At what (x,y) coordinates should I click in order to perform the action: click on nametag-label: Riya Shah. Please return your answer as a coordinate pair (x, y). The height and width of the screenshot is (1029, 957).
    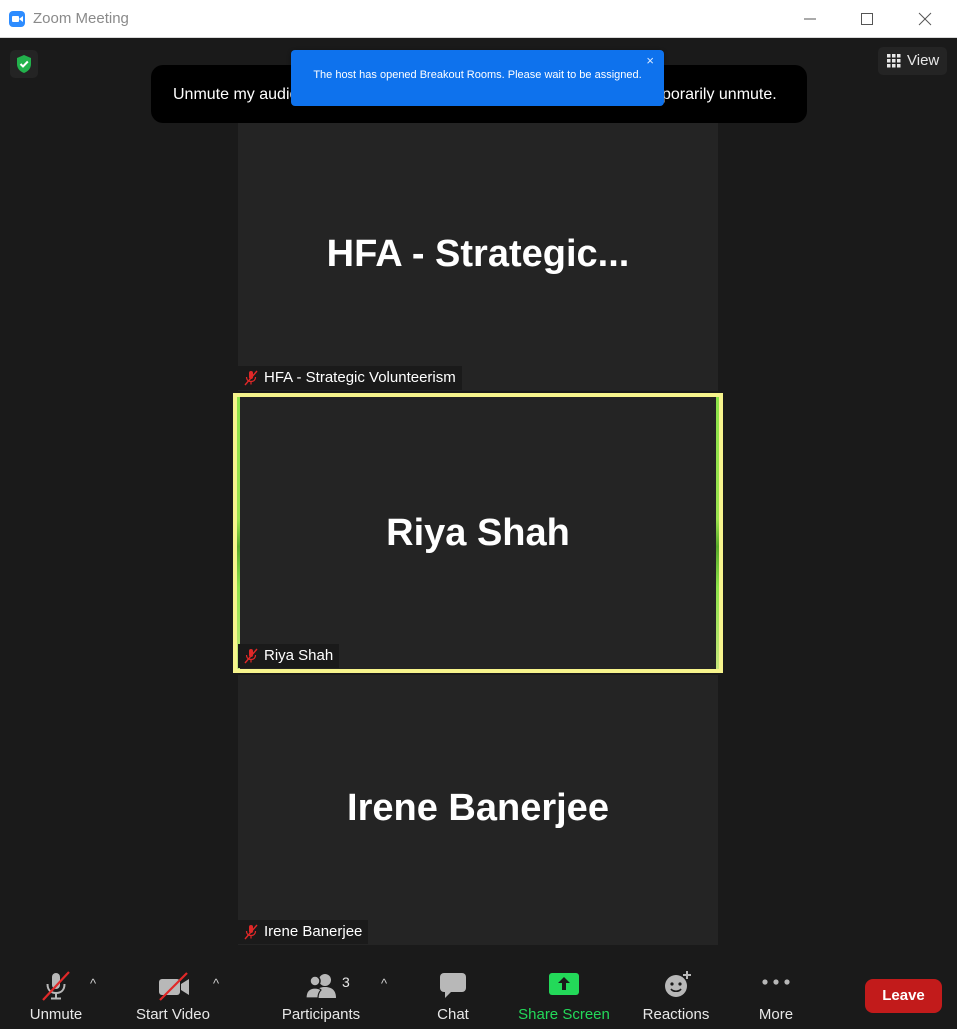
    Looking at the image, I should click on (299, 655).